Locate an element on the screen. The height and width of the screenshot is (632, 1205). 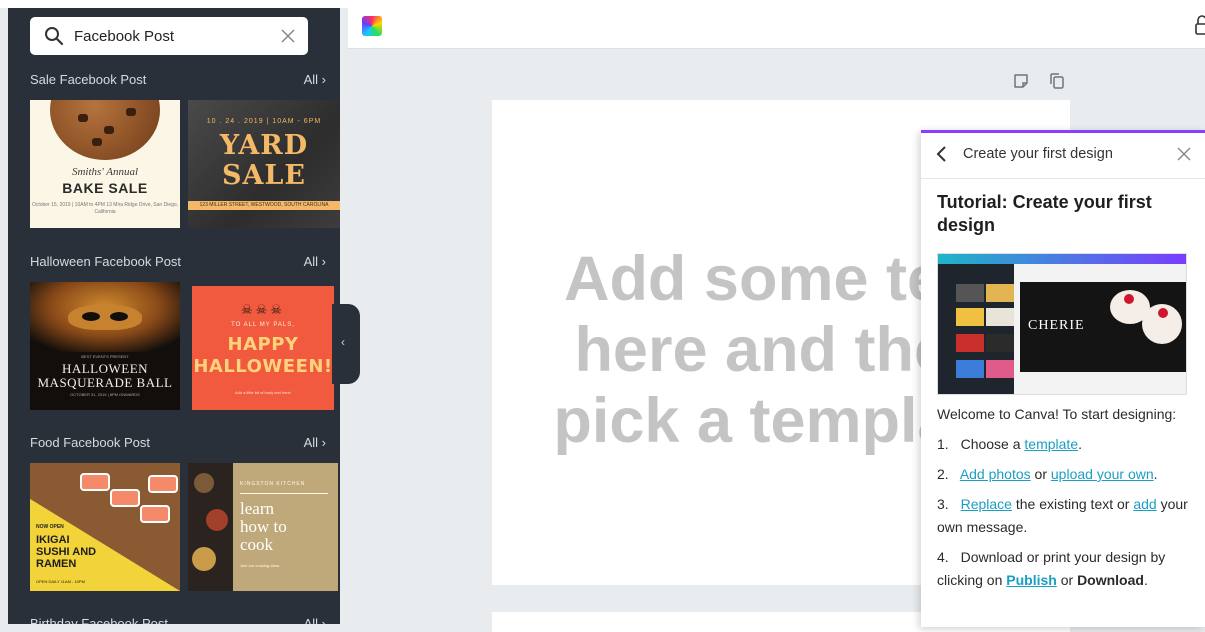
divider is located at coordinates (284, 493).